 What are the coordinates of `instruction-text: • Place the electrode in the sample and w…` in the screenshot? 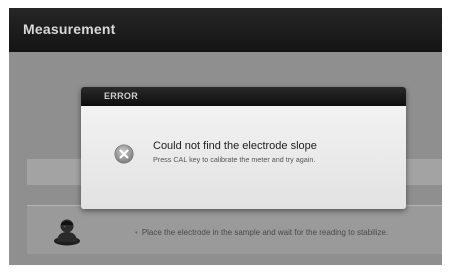 It's located at (261, 232).